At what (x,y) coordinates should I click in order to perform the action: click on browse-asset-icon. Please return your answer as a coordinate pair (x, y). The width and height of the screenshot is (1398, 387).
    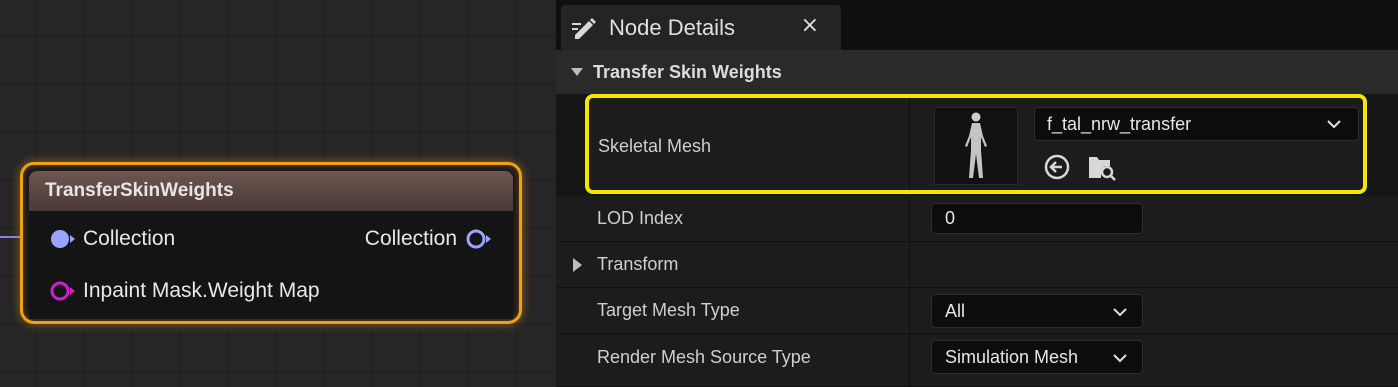
    Looking at the image, I should click on (1102, 167).